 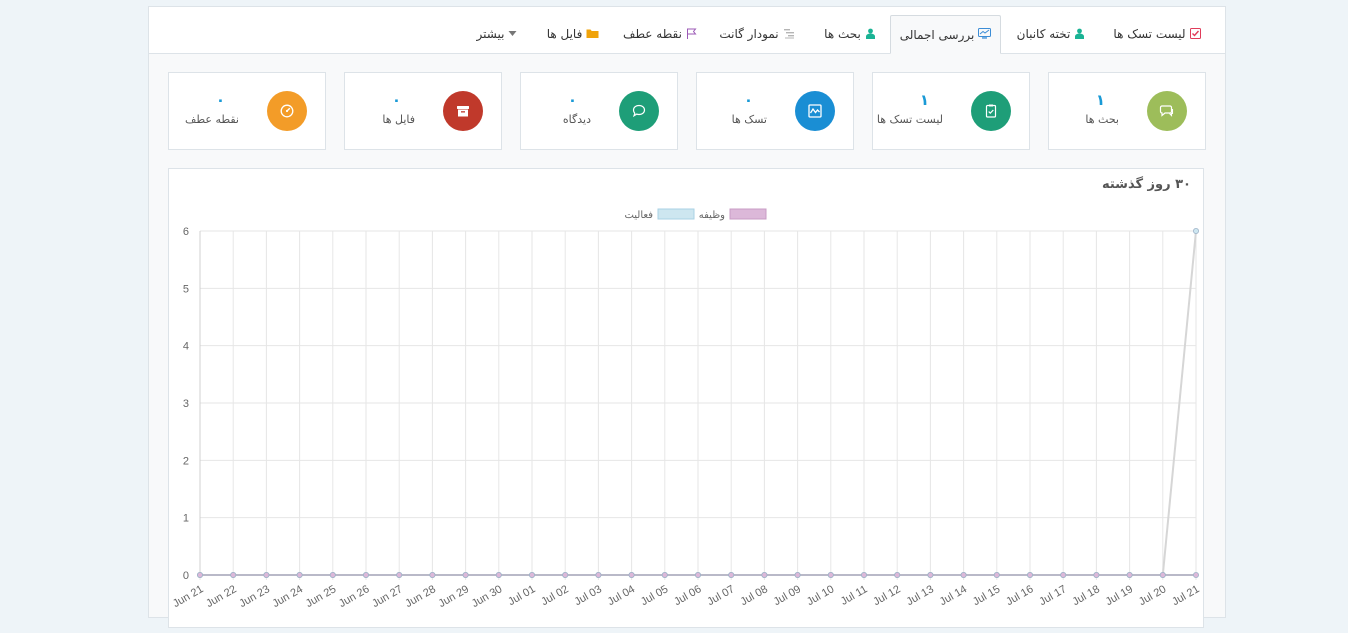 What do you see at coordinates (554, 595) in the screenshot?
I see `x-tick-label: Jul 02` at bounding box center [554, 595].